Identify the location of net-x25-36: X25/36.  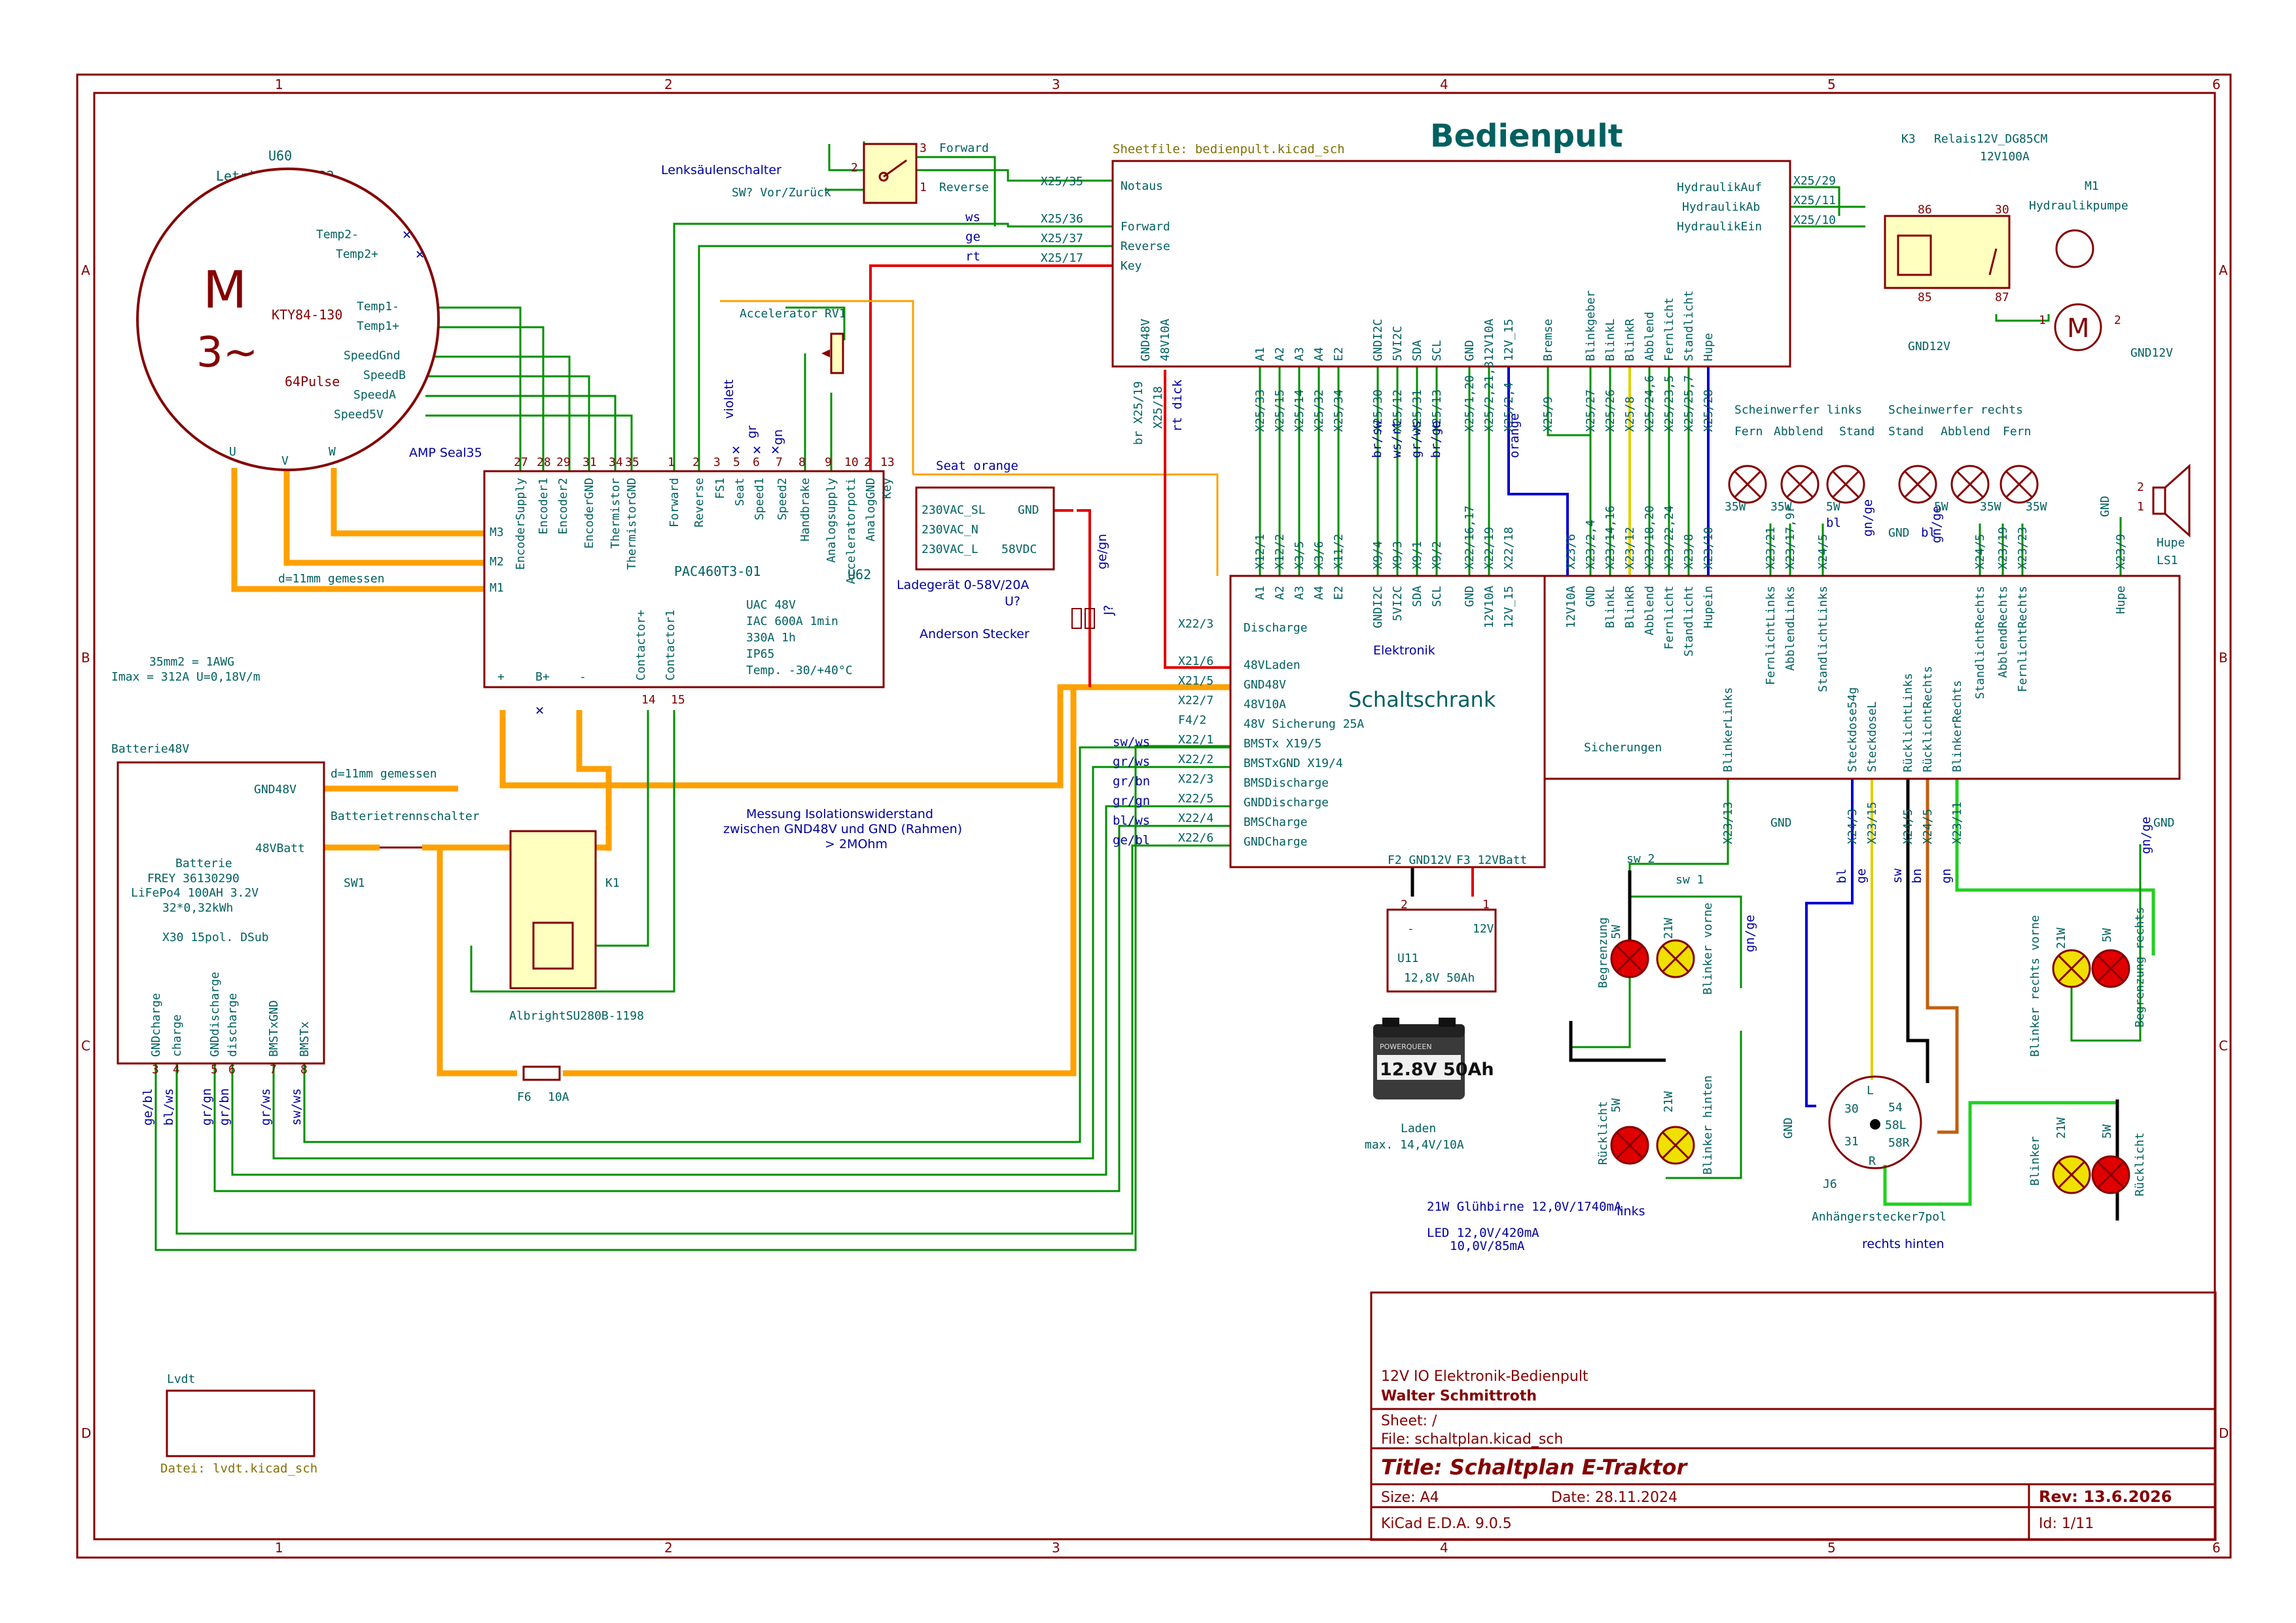
(1062, 219).